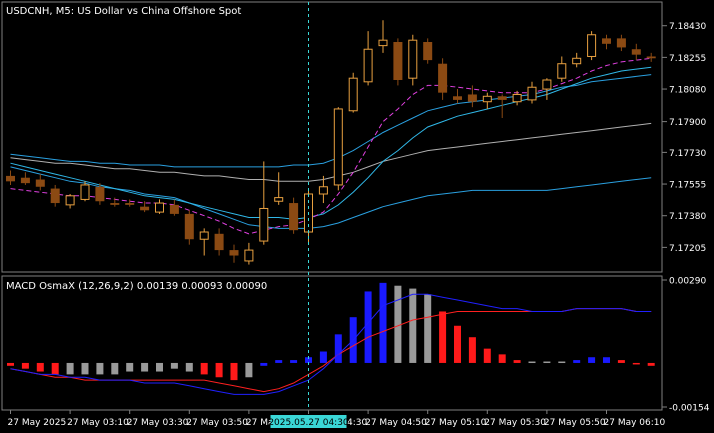  What do you see at coordinates (635, 423) in the screenshot?
I see `time-tick-label: 27 May 06:10` at bounding box center [635, 423].